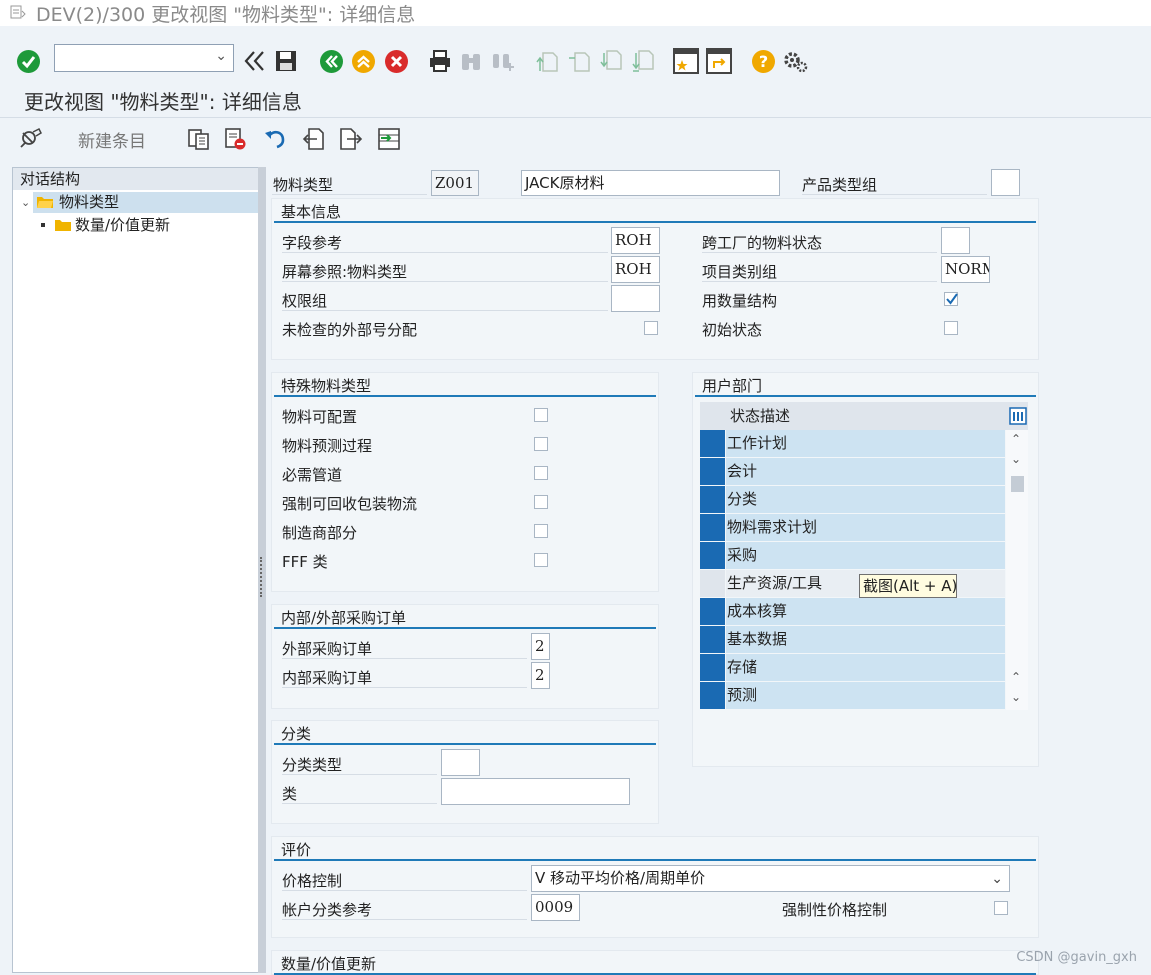 The height and width of the screenshot is (975, 1151). What do you see at coordinates (541, 415) in the screenshot?
I see `configurable-checkbox` at bounding box center [541, 415].